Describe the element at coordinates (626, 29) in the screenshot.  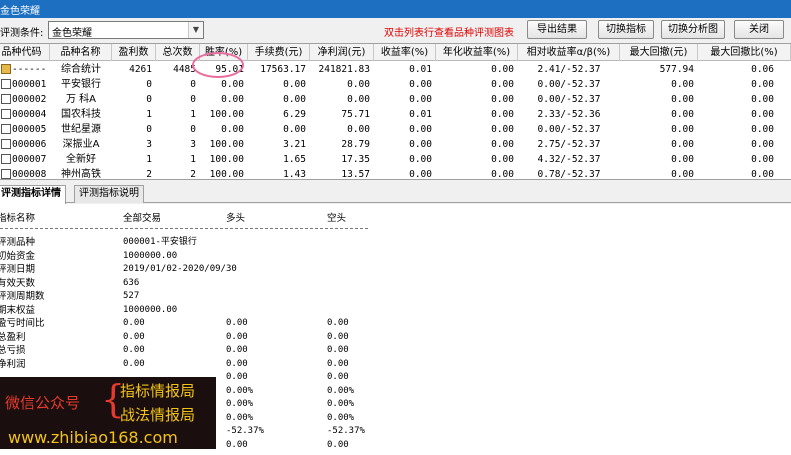
I see `switch-indicator-button: 切换指标` at that location.